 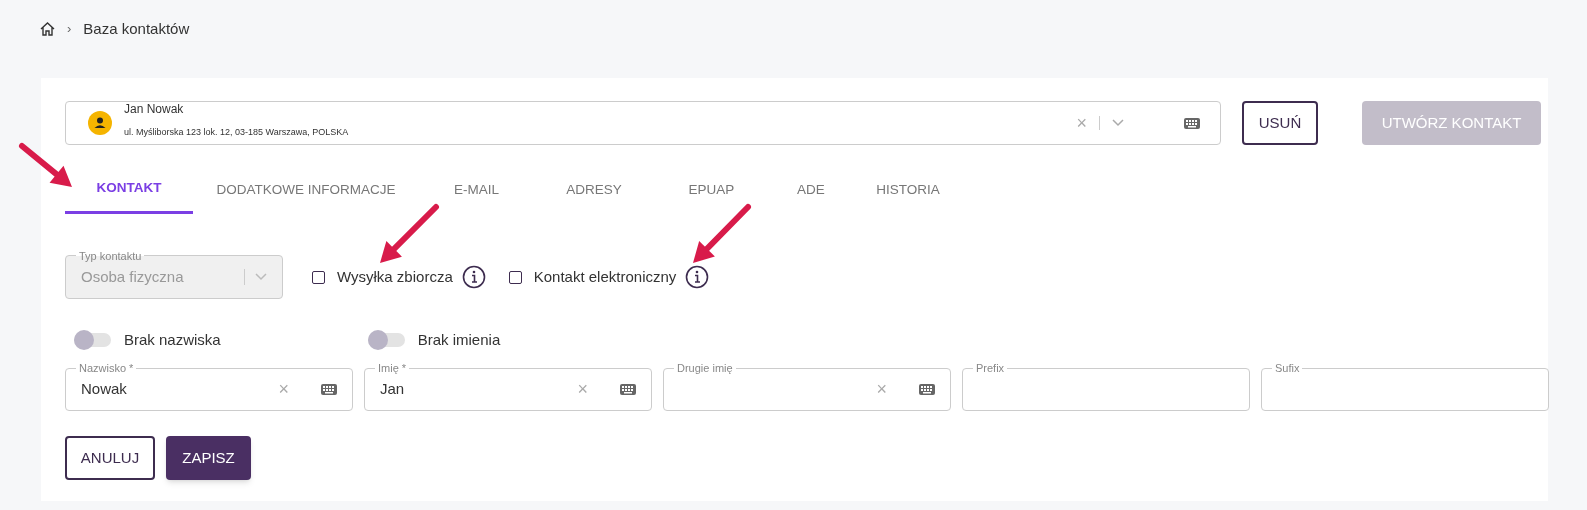 I want to click on field-label: Nazwisko *, so click(x=106, y=368).